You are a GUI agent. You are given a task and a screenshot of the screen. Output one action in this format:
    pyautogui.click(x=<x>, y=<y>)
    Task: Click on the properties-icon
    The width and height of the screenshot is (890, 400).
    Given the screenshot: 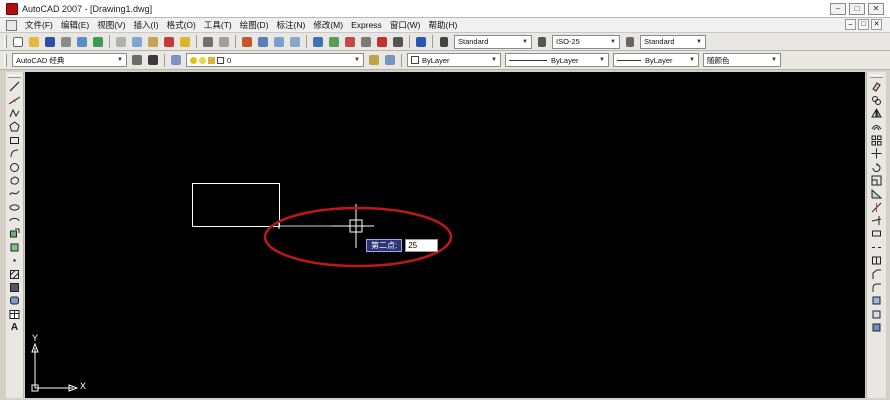 What is the action you would take?
    pyautogui.click(x=318, y=42)
    